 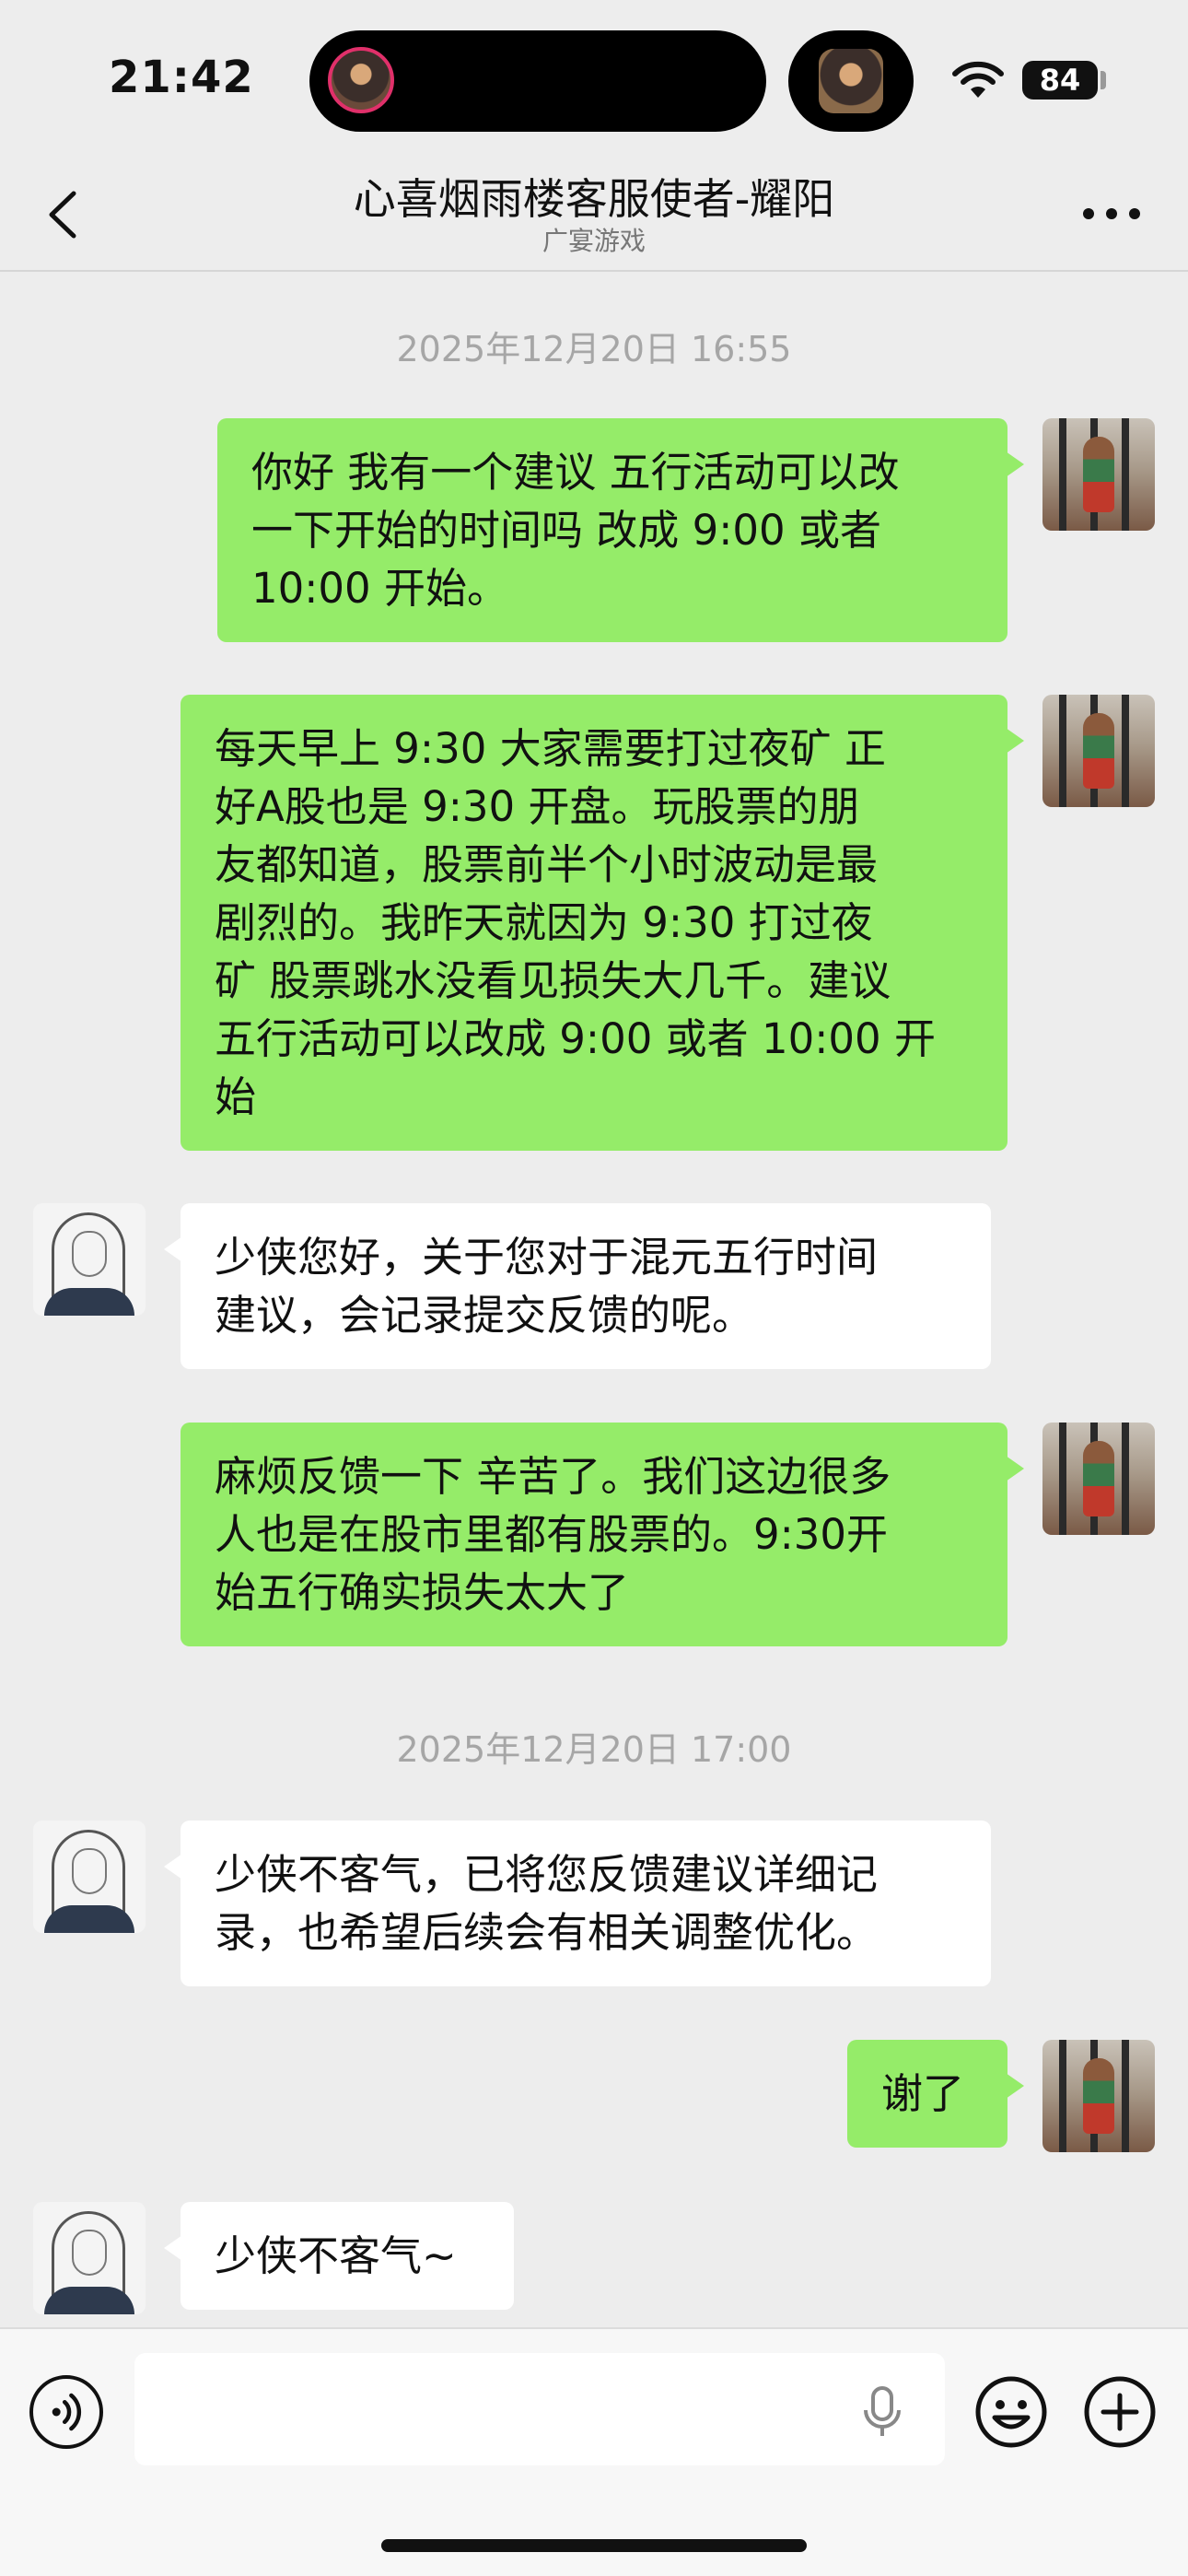 What do you see at coordinates (577, 1904) in the screenshot?
I see `message-bubble-received: 少侠不客气，已将您反馈建议详细记 录，也希望后续会有相关调整优化。` at bounding box center [577, 1904].